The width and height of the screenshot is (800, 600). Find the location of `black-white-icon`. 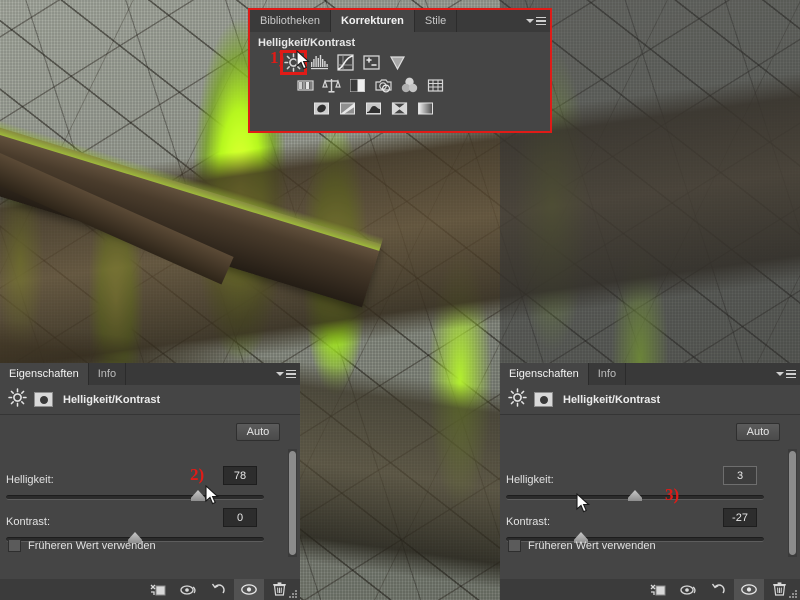

black-white-icon is located at coordinates (357, 85).